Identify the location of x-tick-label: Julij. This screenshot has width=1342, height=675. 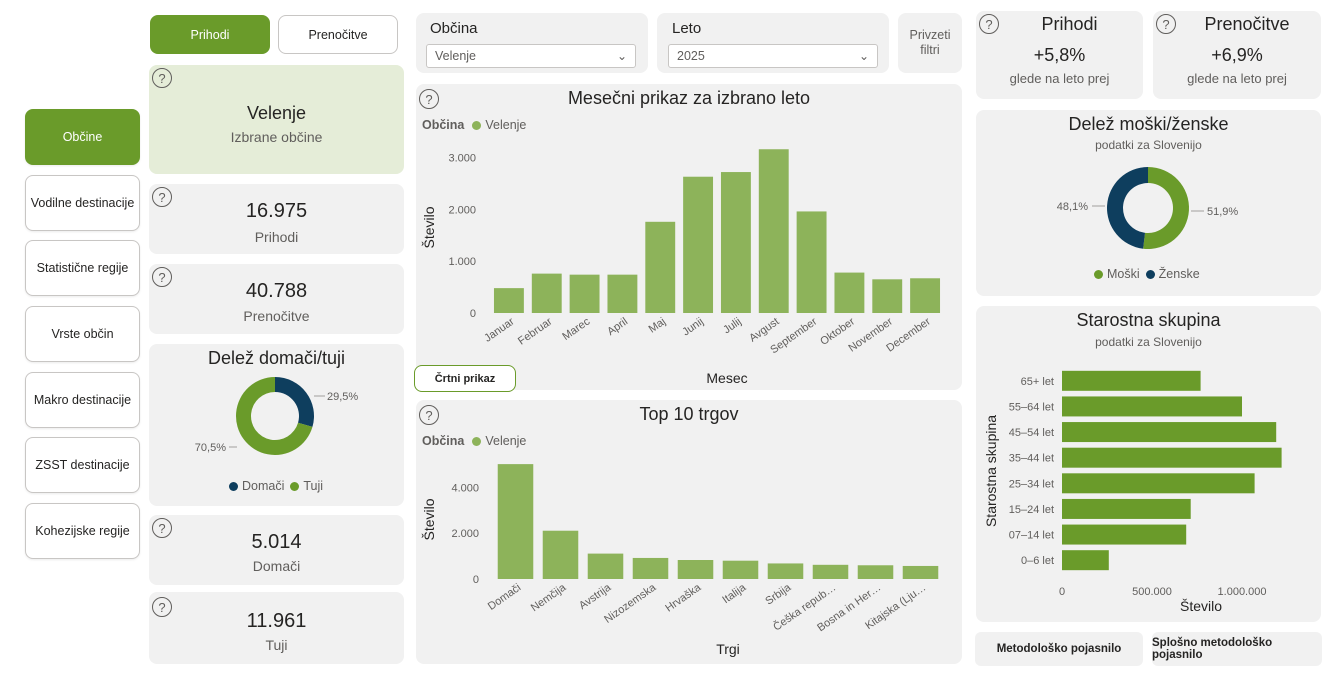
(732, 326).